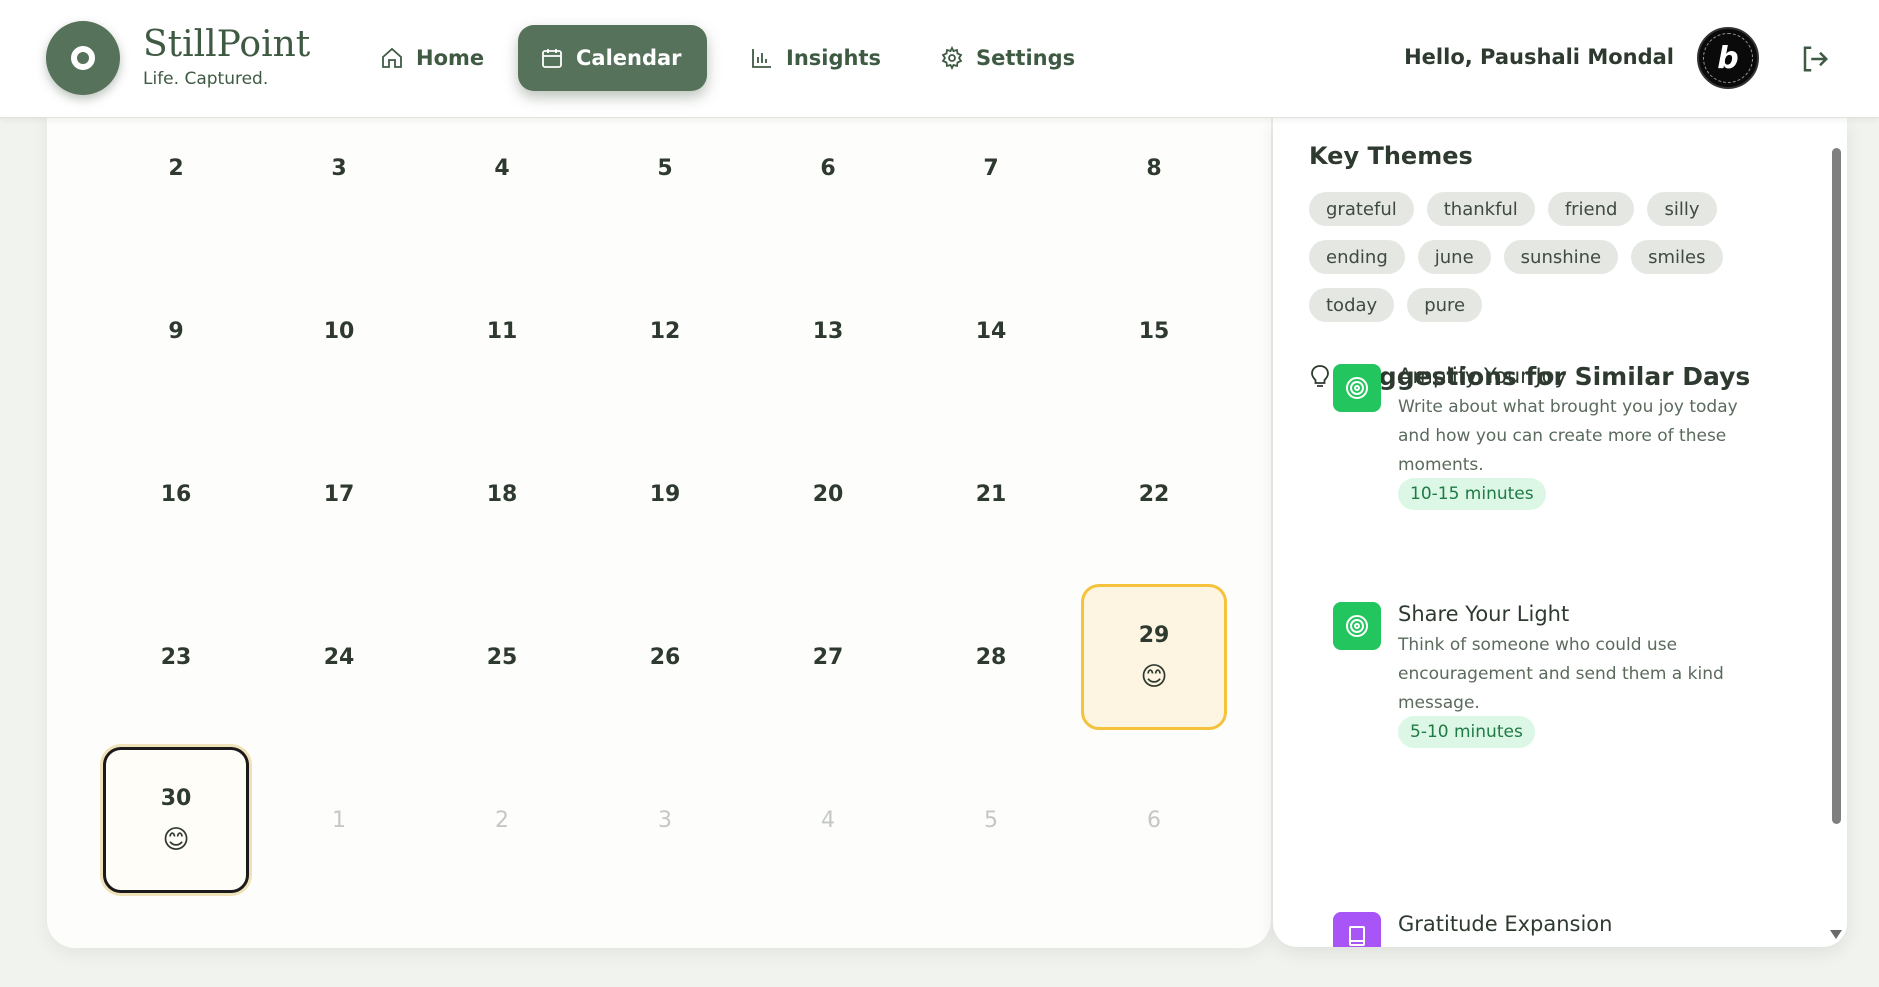 The width and height of the screenshot is (1879, 987). I want to click on day-number: 22, so click(1154, 494).